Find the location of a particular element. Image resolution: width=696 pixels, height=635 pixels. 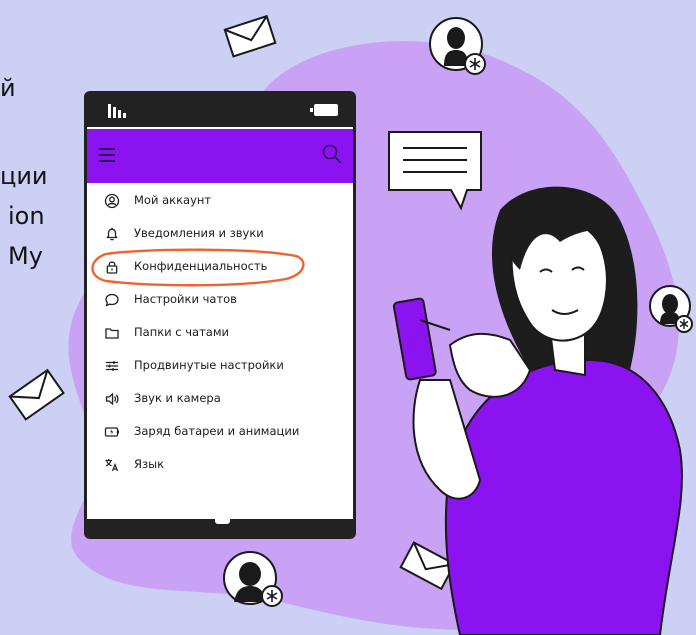

menu-item-label: Заряд батареи и анимации is located at coordinates (217, 431).